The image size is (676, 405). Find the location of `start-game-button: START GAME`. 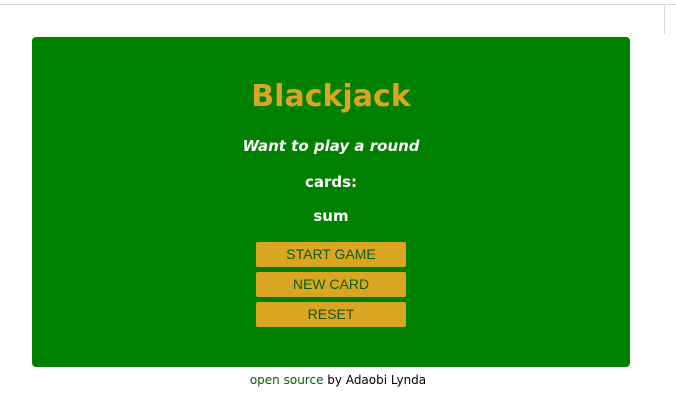

start-game-button: START GAME is located at coordinates (331, 254).